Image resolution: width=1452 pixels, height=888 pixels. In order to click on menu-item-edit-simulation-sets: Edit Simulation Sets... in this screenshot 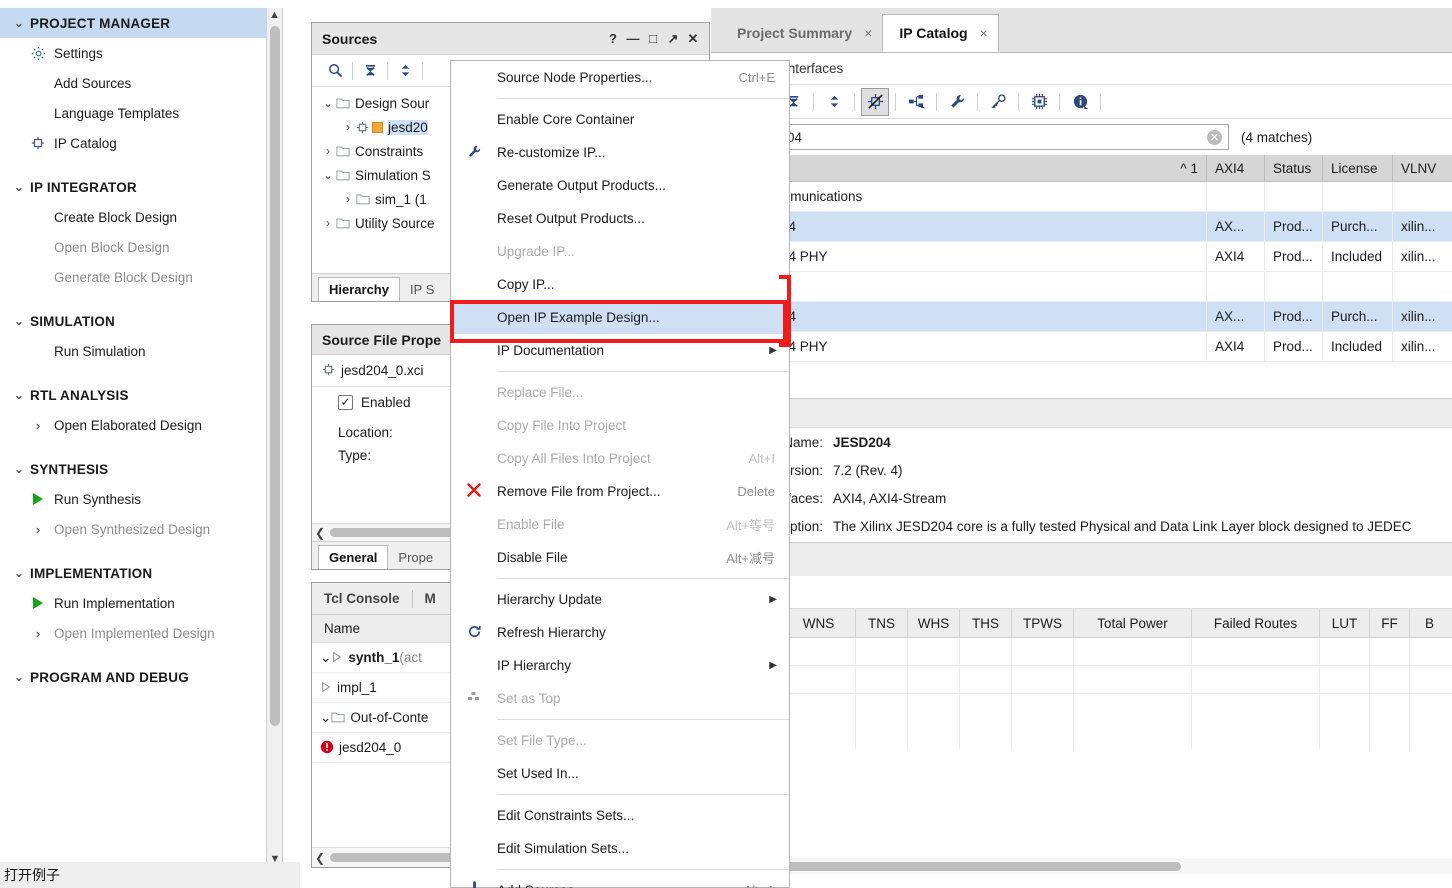, I will do `click(620, 848)`.